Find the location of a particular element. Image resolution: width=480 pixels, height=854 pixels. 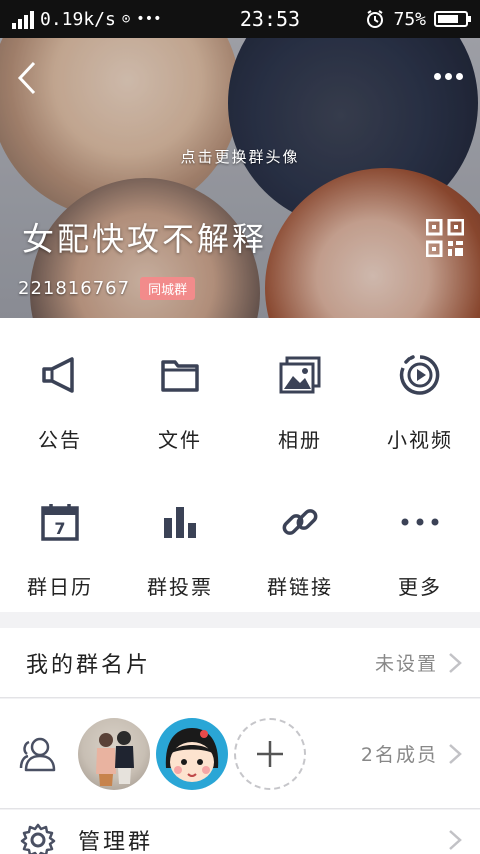

megaphone-icon is located at coordinates (58, 375).